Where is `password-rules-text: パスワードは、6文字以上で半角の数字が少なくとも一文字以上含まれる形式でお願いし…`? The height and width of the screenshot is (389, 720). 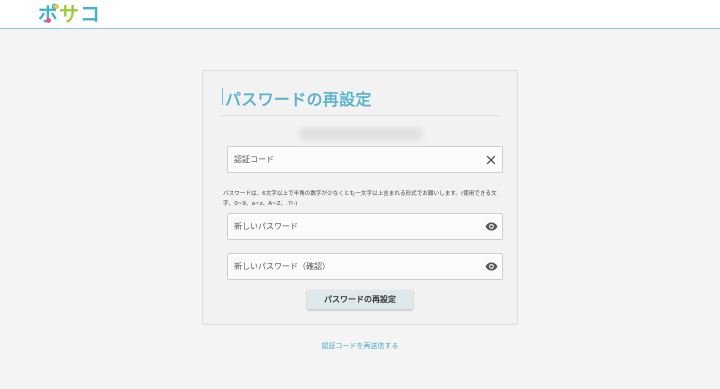
password-rules-text: パスワードは、6文字以上で半角の数字が少なくとも一文字以上含まれる形式でお願いし… is located at coordinates (360, 199).